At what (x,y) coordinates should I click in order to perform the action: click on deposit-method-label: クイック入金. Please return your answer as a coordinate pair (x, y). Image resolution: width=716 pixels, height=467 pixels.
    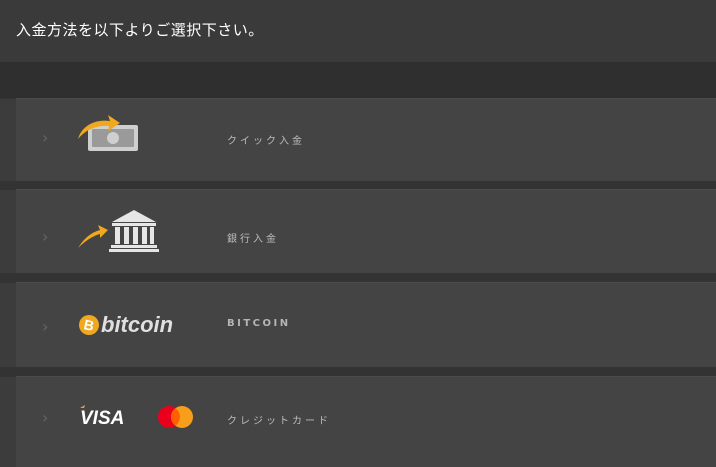
    Looking at the image, I should click on (266, 141).